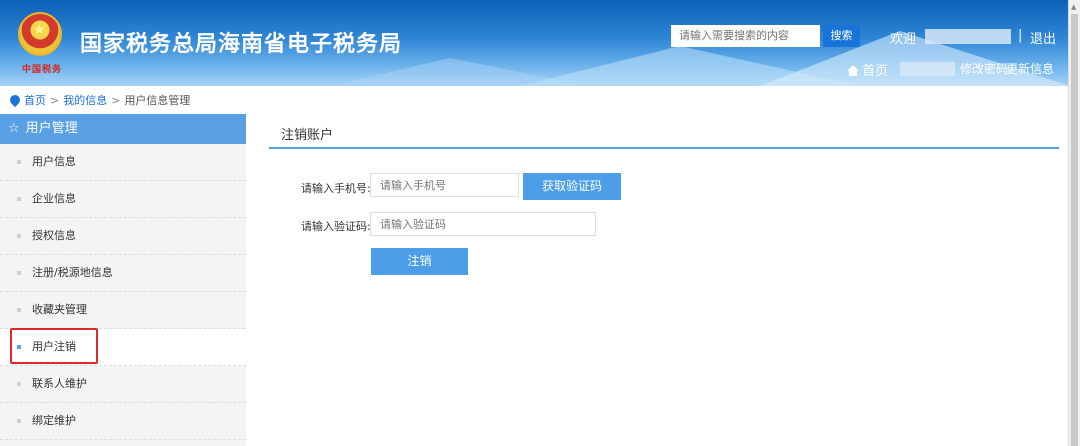 This screenshot has width=1080, height=446. I want to click on breadcrumb-my-info: 我的信息, so click(85, 100).